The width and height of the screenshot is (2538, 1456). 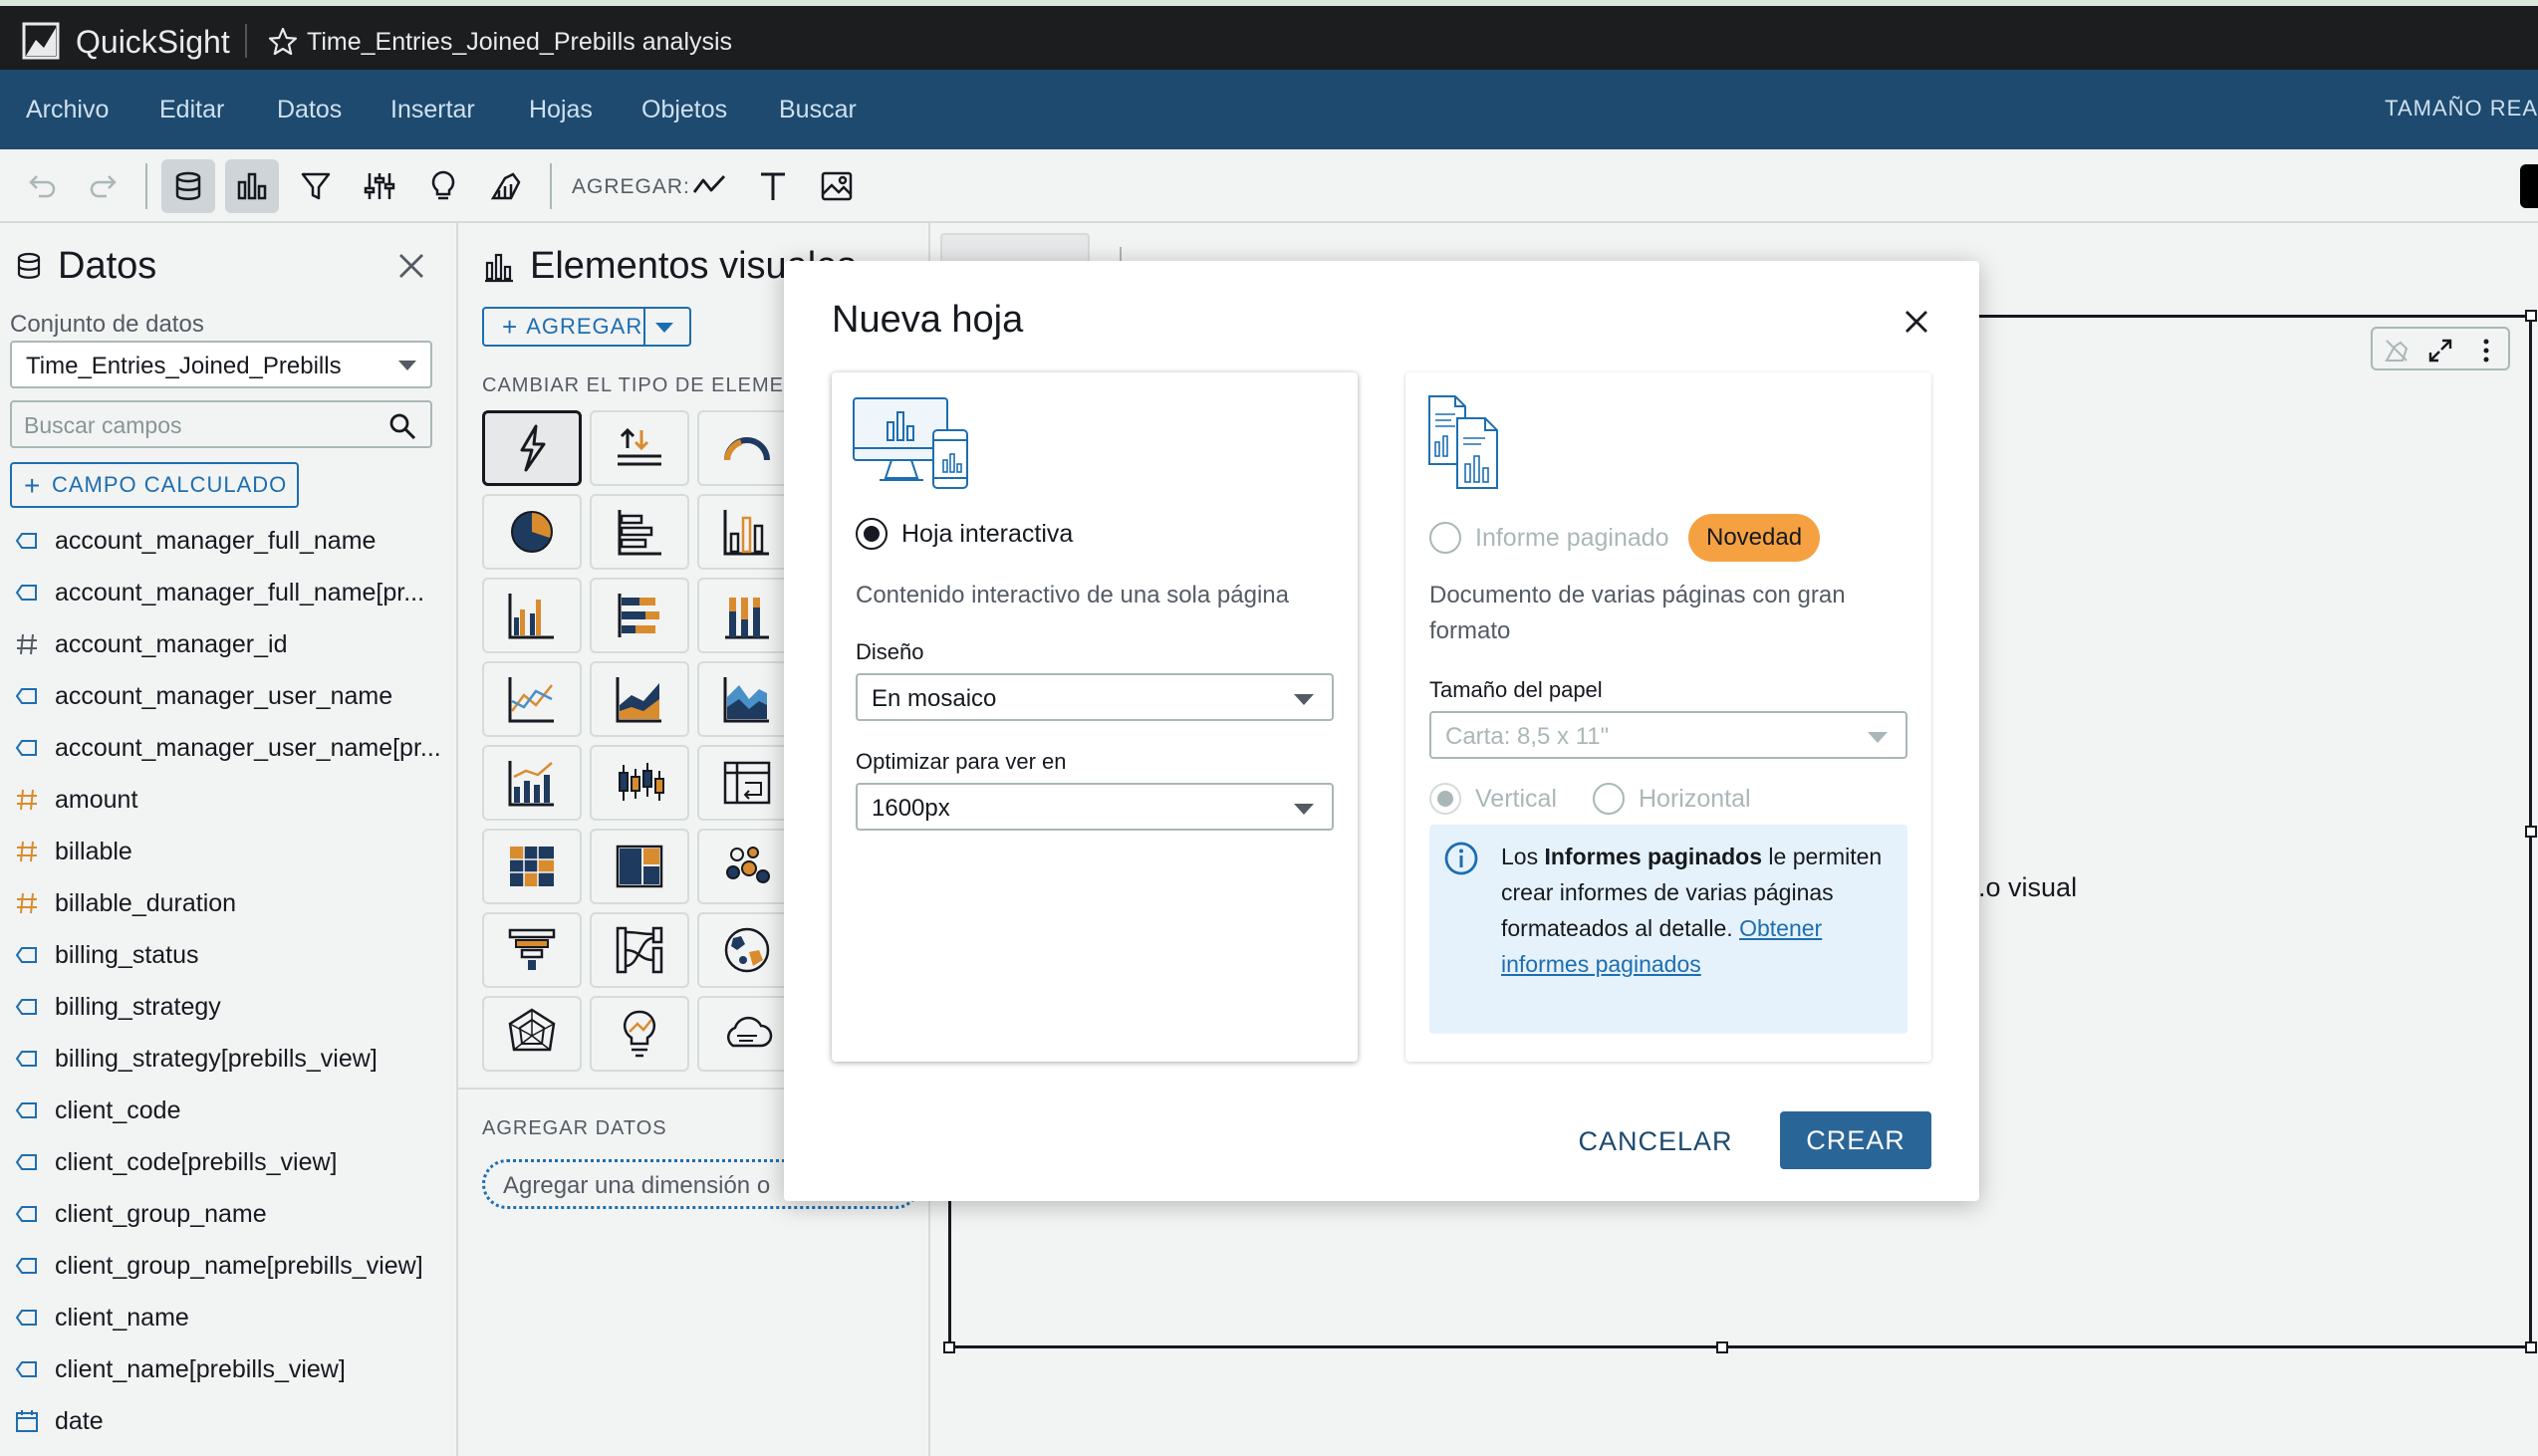 What do you see at coordinates (2486, 350) in the screenshot?
I see `more-options-icon` at bounding box center [2486, 350].